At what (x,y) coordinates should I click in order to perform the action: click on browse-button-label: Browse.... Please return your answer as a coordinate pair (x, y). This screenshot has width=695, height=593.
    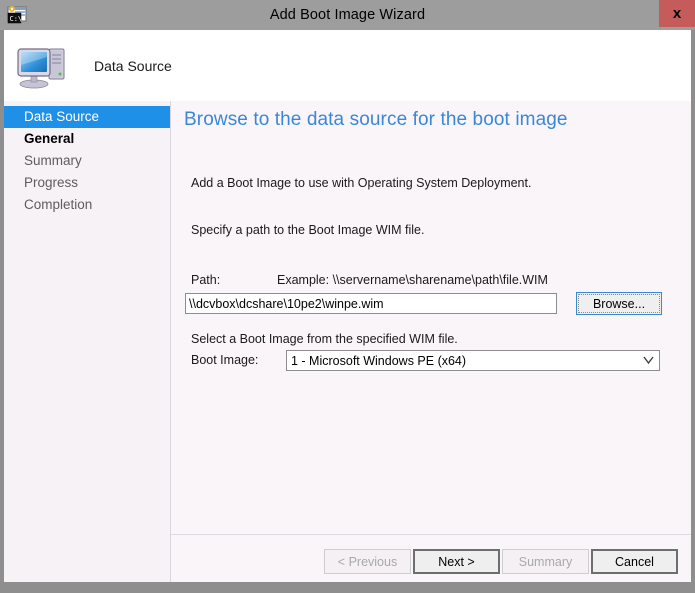
    Looking at the image, I should click on (619, 303).